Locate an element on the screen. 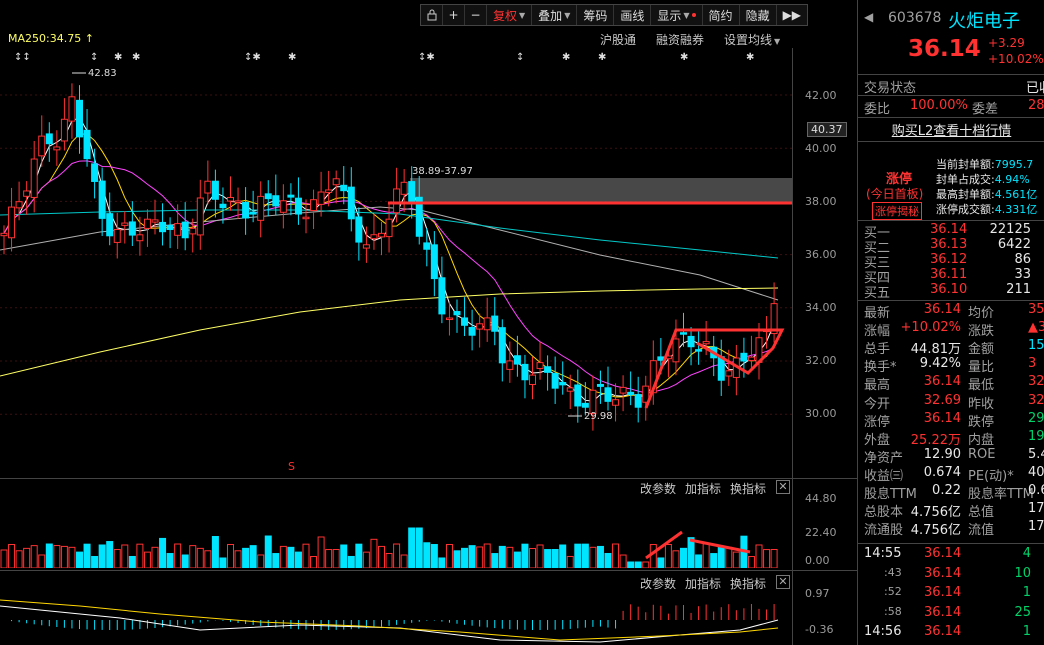 This screenshot has height=645, width=1044. limit-up-reveal-button: 涨停揭秘 is located at coordinates (897, 211).